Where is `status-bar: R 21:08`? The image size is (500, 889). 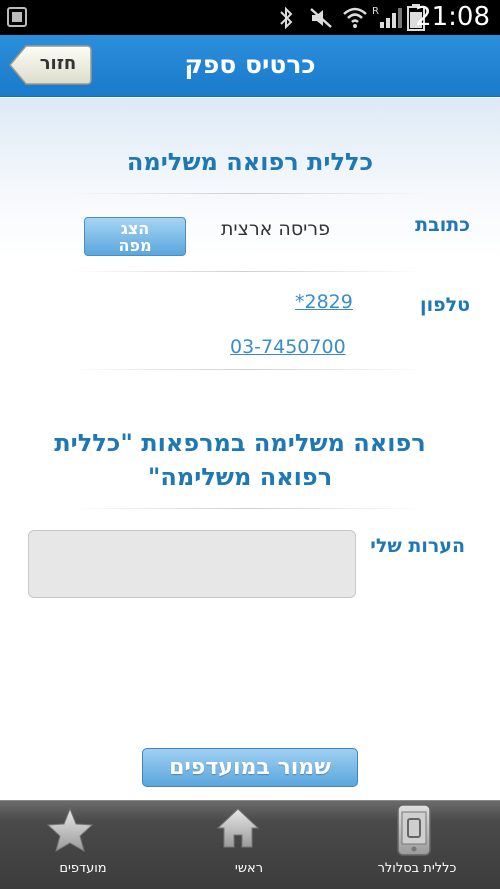 status-bar: R 21:08 is located at coordinates (250, 17).